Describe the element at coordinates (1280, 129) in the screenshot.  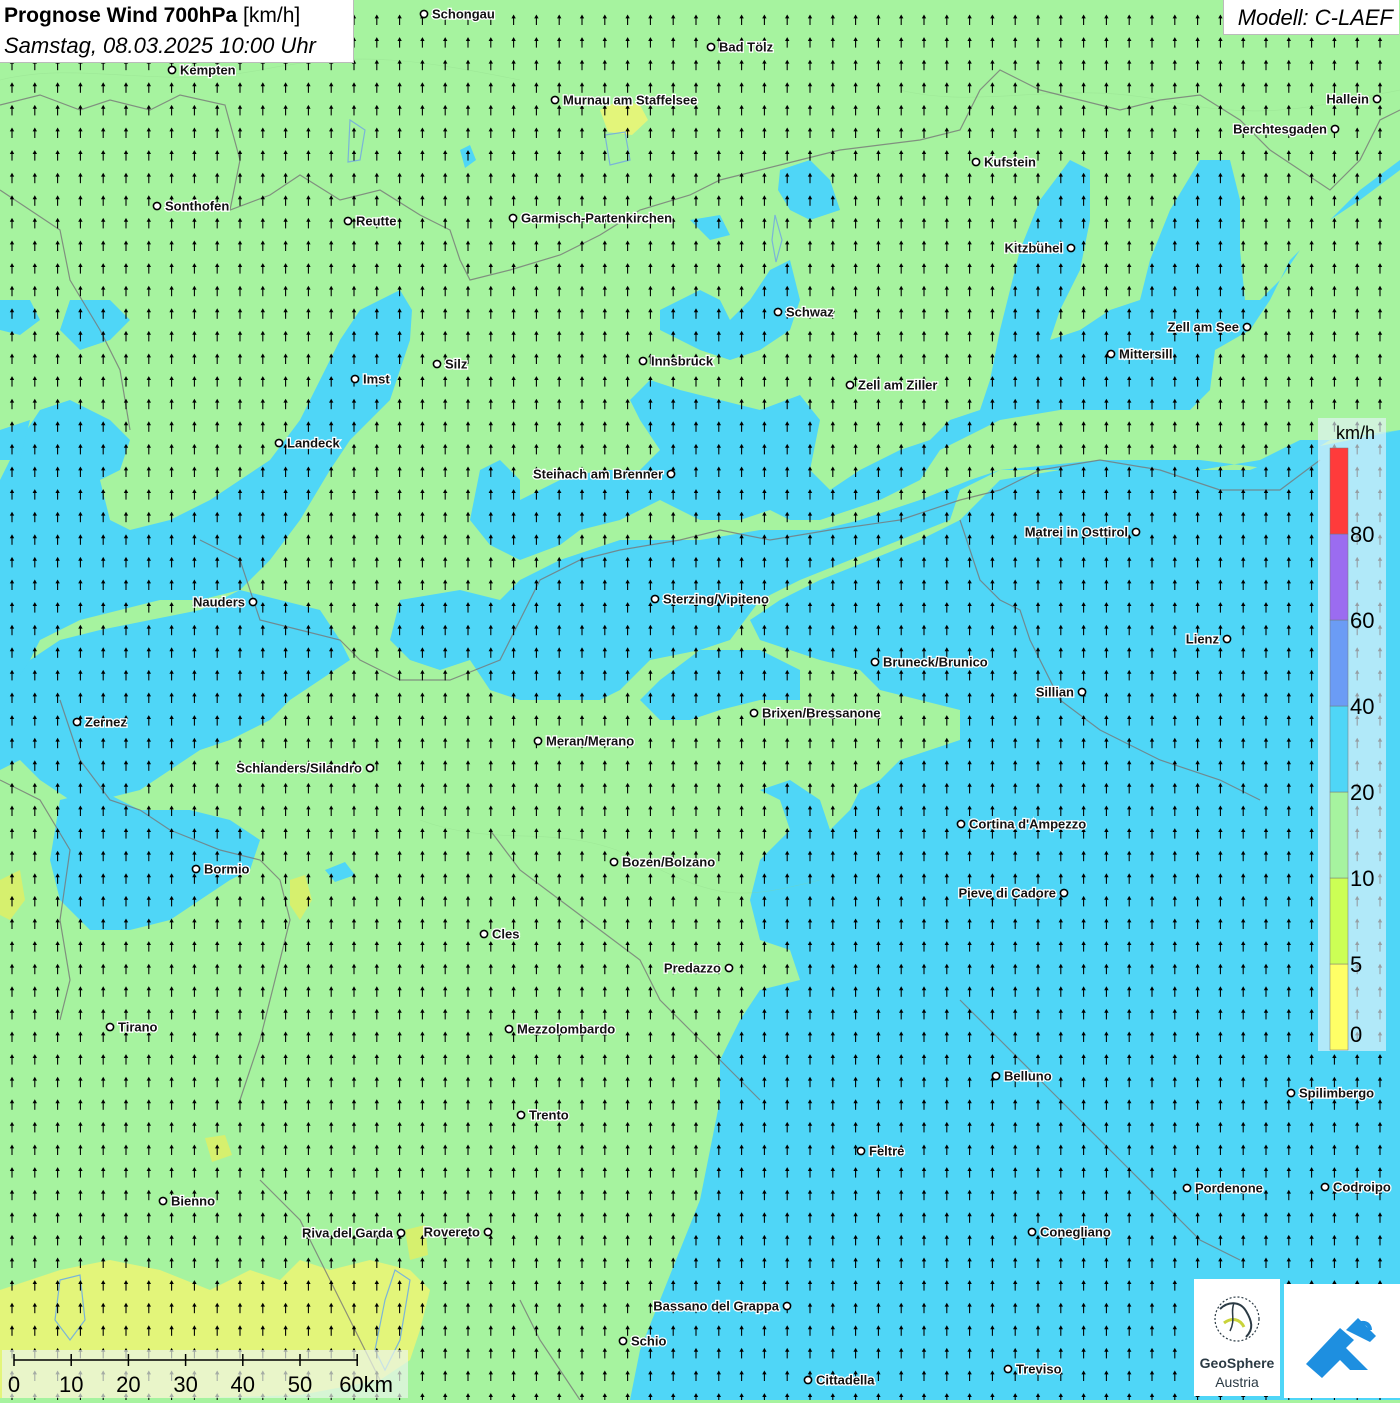
I see `city-label: Berchtesgaden` at that location.